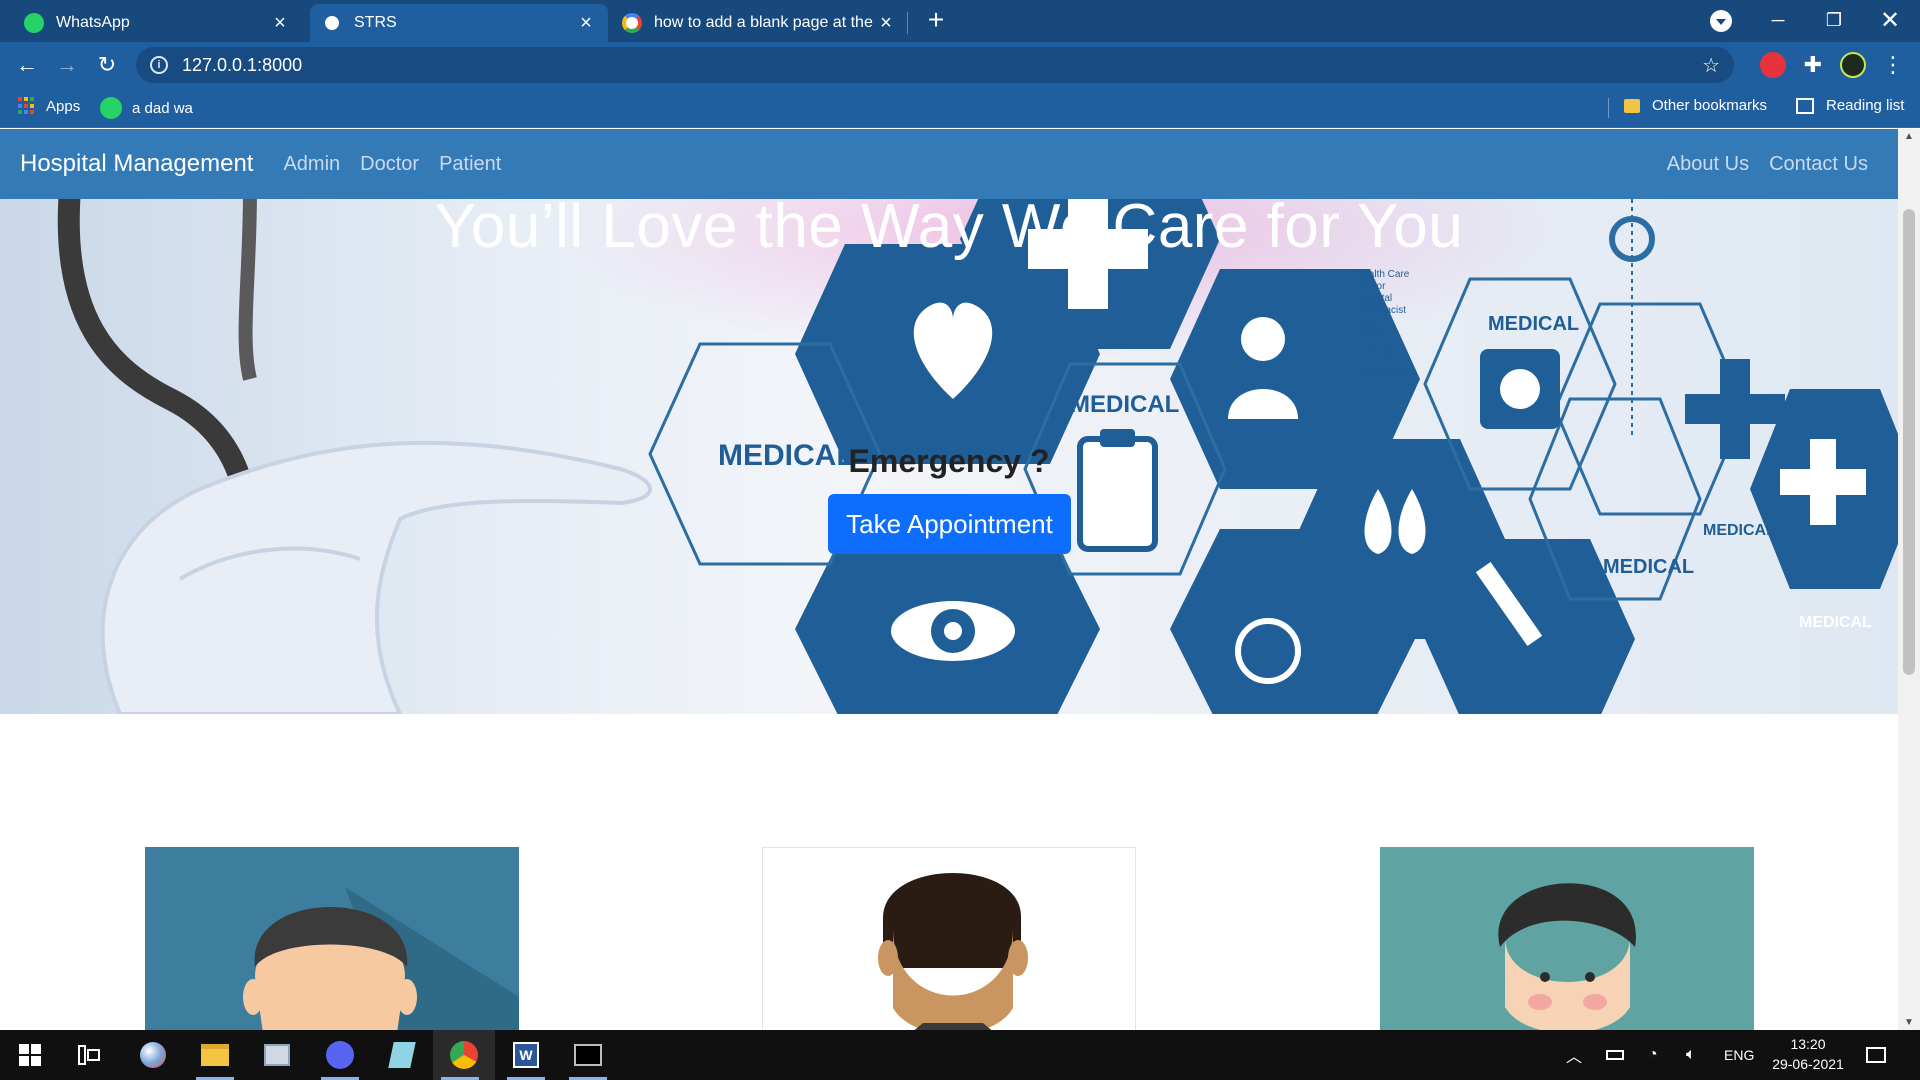  I want to click on menu-kebab-icon: ⋮, so click(1893, 65).